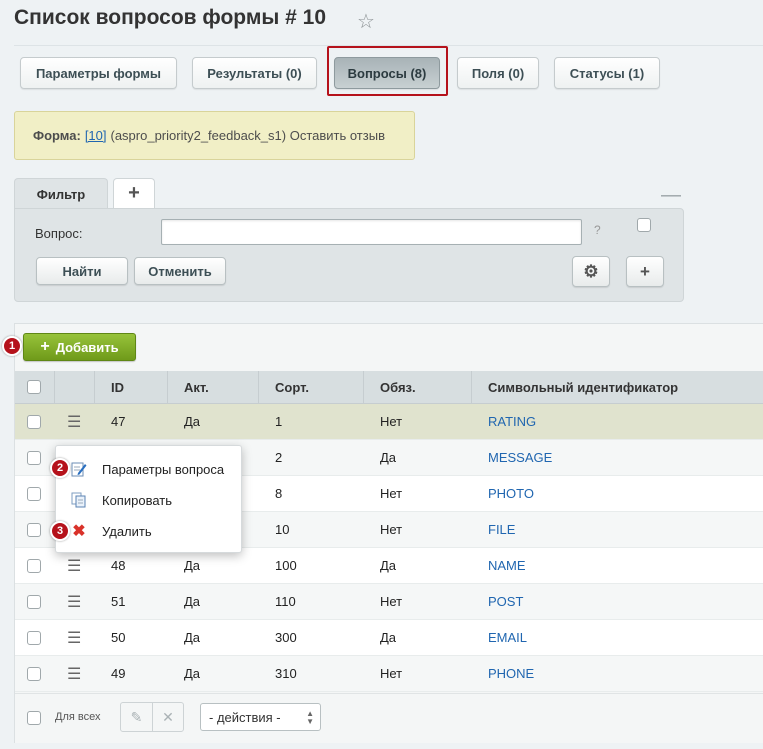 This screenshot has height=749, width=763. What do you see at coordinates (286, 637) in the screenshot?
I see `cell-sort: 300` at bounding box center [286, 637].